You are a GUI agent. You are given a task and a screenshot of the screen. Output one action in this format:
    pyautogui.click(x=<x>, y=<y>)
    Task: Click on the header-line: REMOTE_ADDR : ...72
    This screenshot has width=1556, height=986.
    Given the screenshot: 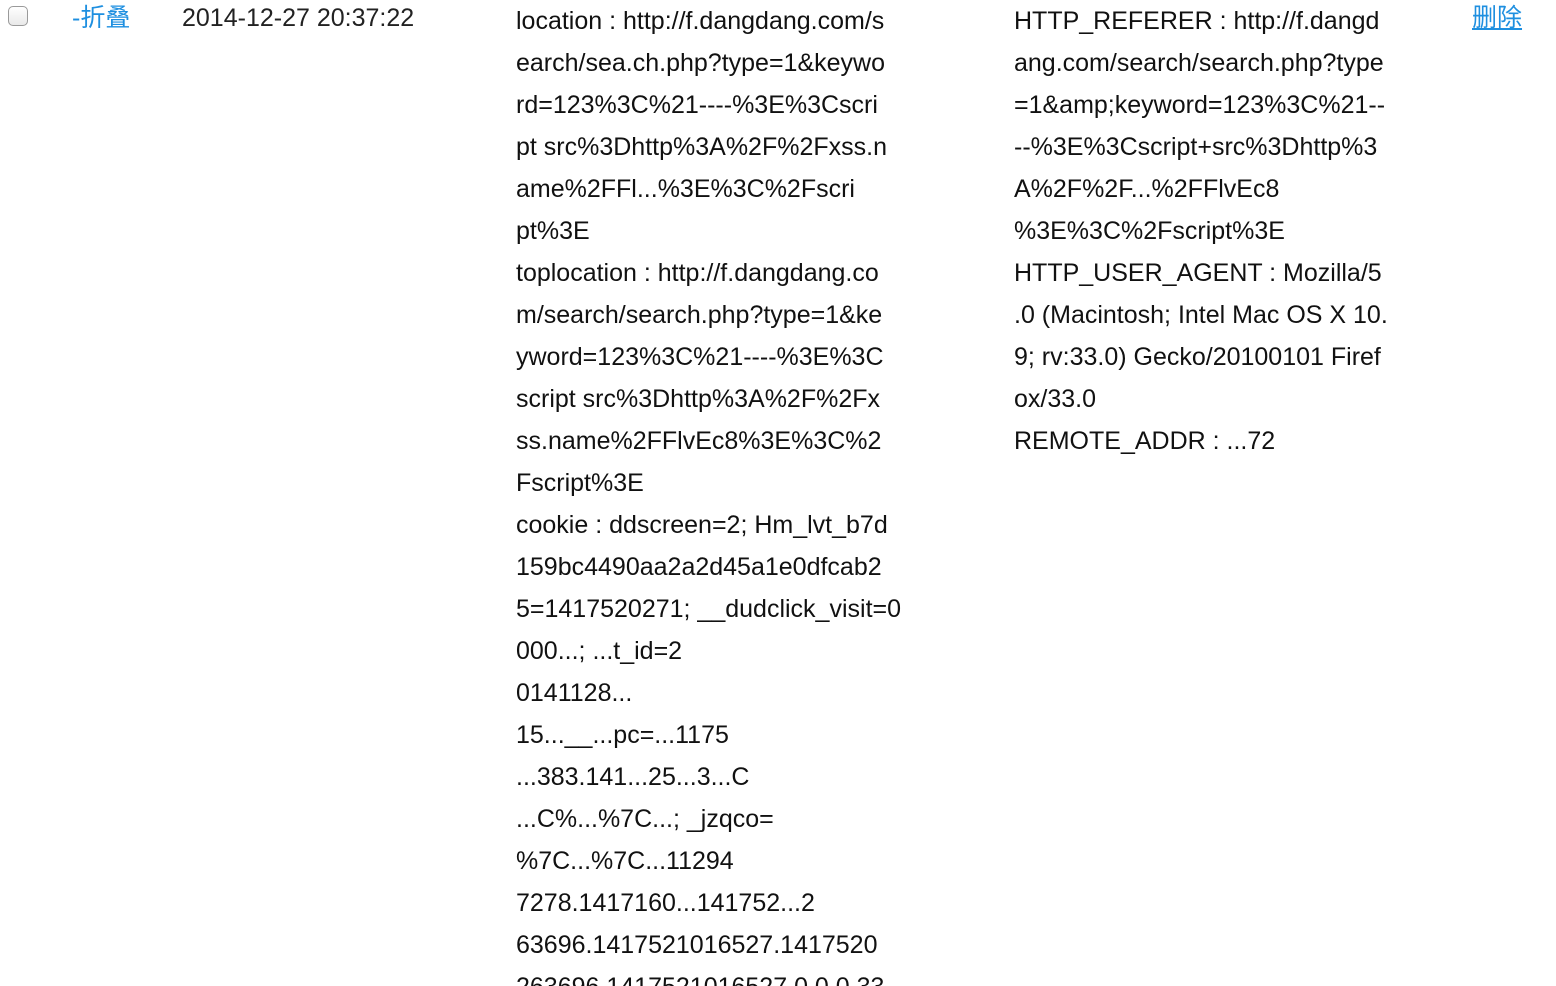 What is the action you would take?
    pyautogui.click(x=1145, y=441)
    